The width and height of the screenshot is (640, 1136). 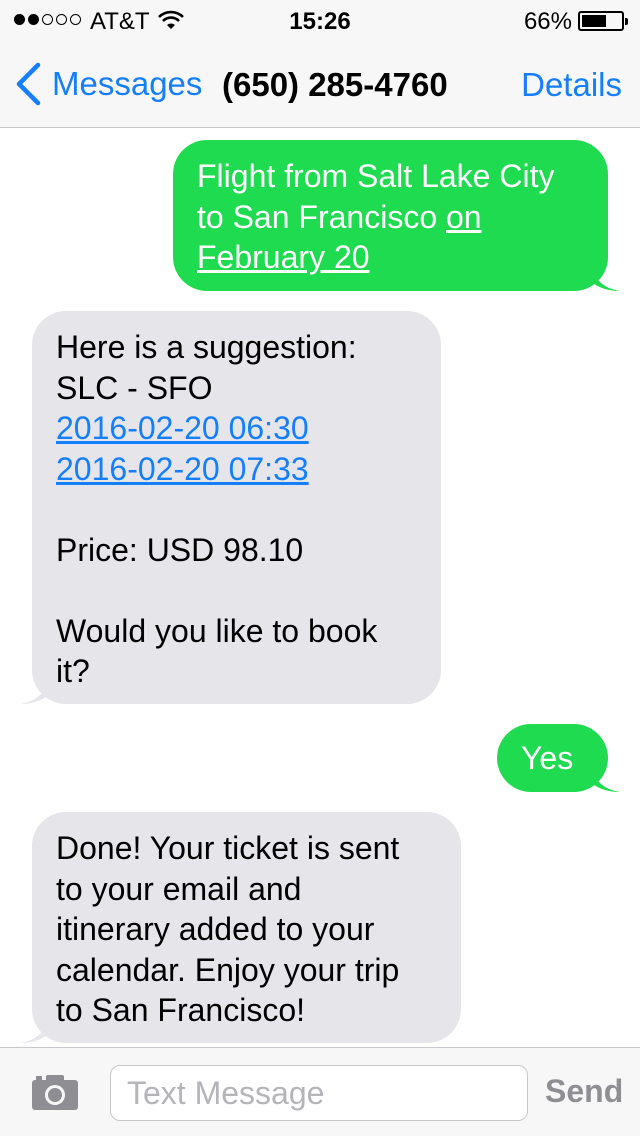 What do you see at coordinates (182, 469) in the screenshot?
I see `arrival-time-link: 2016-02-20 07:33` at bounding box center [182, 469].